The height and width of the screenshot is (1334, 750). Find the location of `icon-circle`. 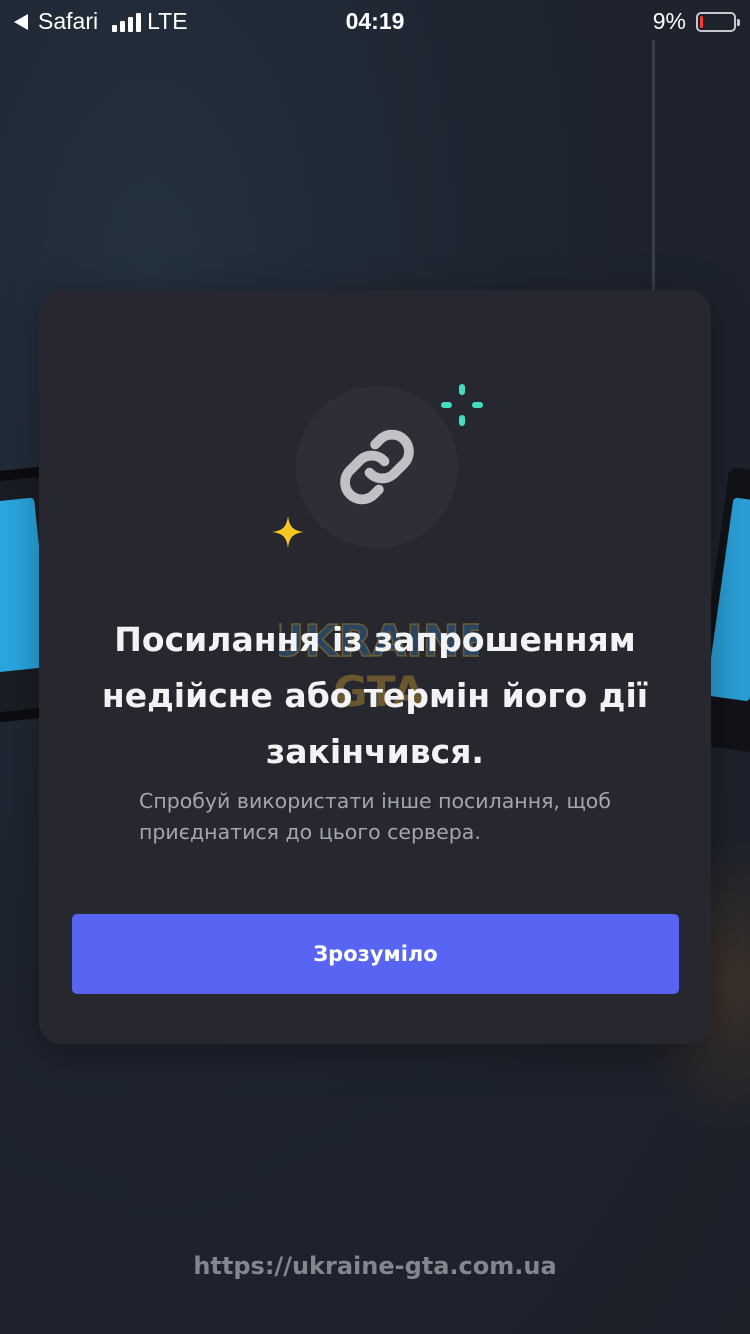

icon-circle is located at coordinates (377, 467).